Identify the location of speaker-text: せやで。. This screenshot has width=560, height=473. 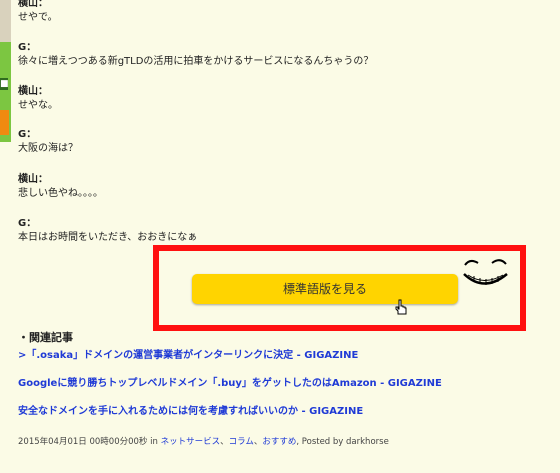
(38, 17).